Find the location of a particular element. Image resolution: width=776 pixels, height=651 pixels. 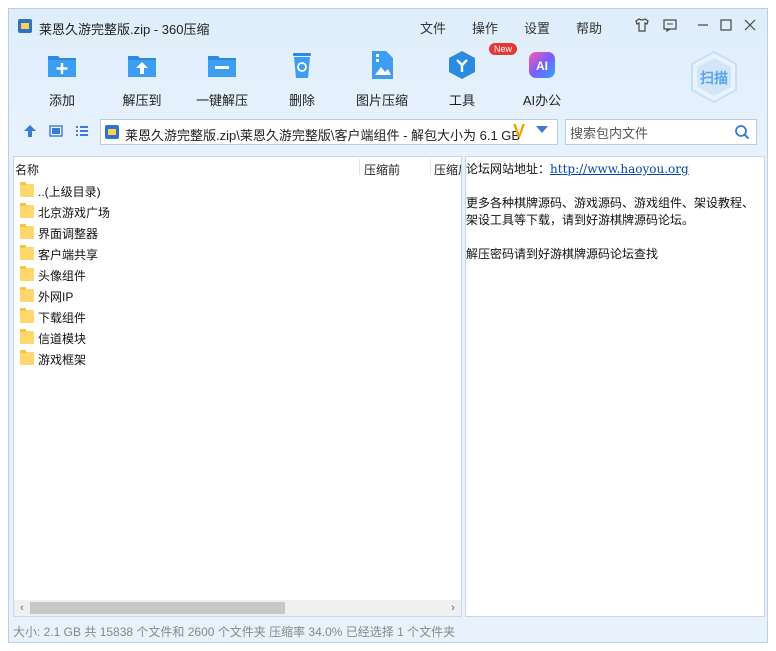

v-logo-icon: V is located at coordinates (519, 131).